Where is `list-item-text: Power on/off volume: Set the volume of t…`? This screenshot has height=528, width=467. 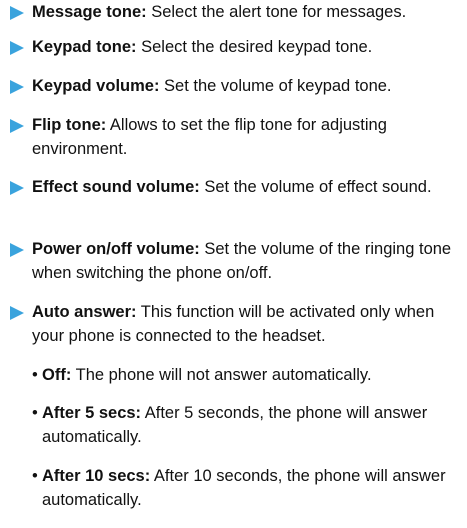
list-item-text: Power on/off volume: Set the volume of t… is located at coordinates (246, 261).